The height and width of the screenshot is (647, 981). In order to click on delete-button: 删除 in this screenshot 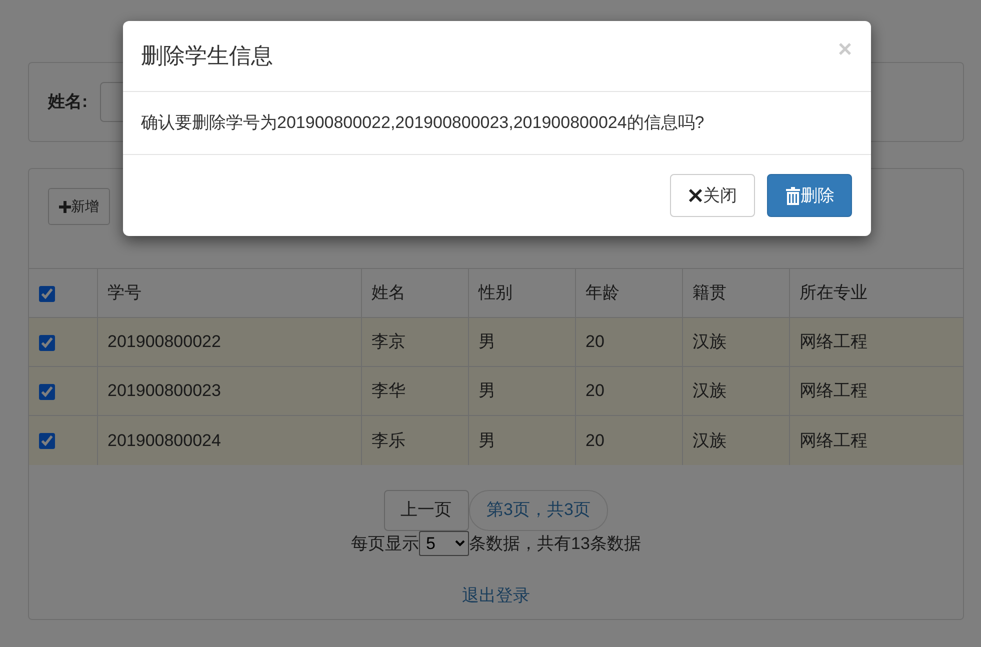, I will do `click(809, 195)`.